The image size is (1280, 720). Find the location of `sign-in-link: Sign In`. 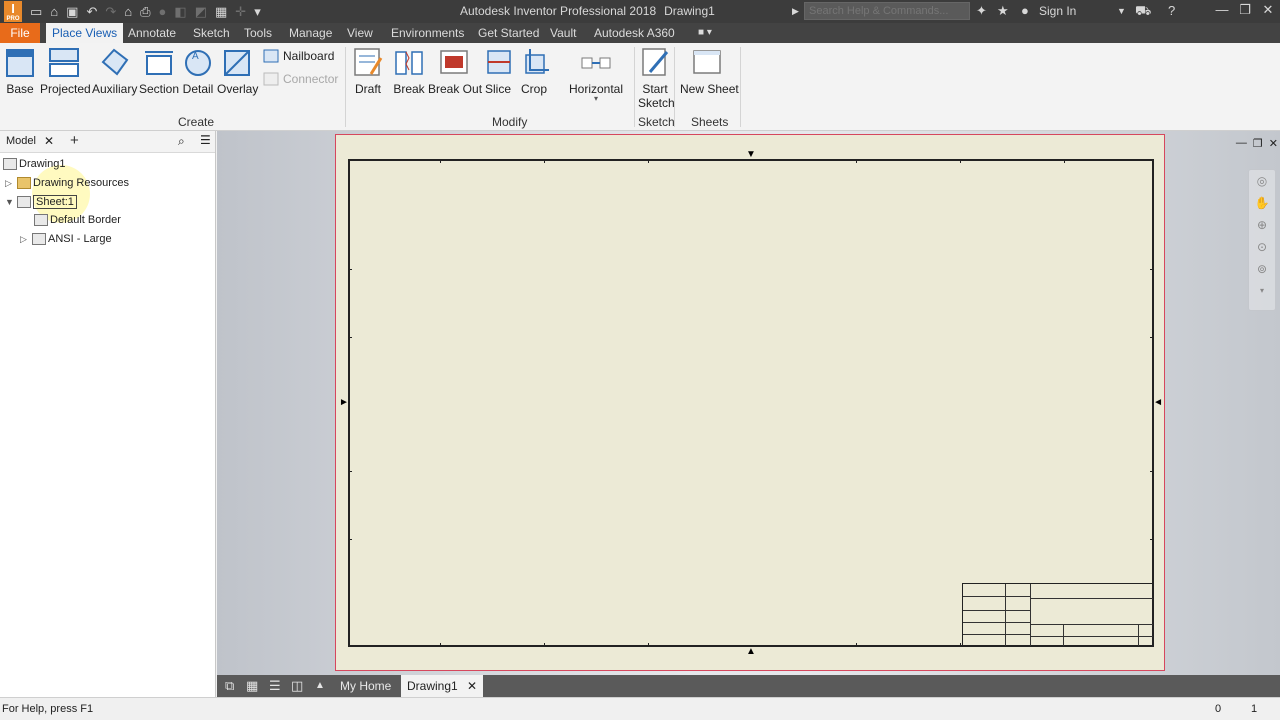

sign-in-link: Sign In is located at coordinates (1057, 11).